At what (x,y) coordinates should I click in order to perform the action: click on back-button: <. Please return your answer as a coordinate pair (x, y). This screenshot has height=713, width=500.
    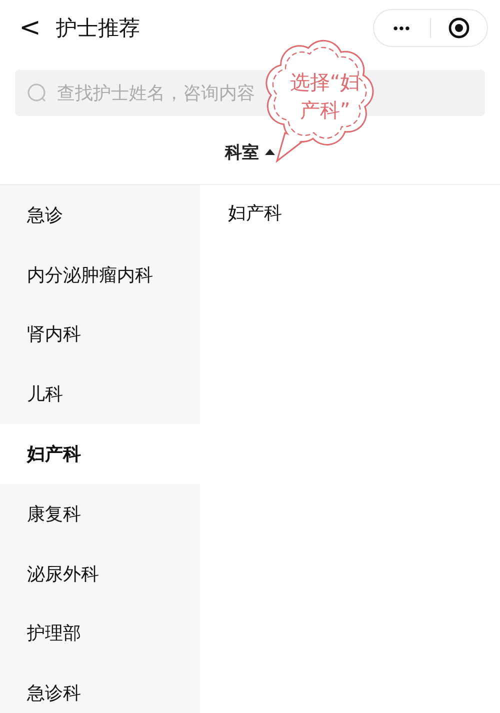
    Looking at the image, I should click on (30, 27).